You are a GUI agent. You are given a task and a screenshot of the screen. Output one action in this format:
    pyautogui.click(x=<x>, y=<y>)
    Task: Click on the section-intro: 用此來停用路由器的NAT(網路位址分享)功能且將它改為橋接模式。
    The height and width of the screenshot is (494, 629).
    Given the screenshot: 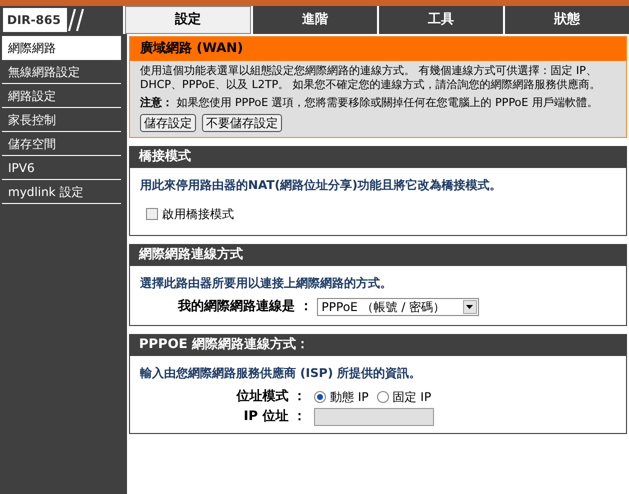 What is the action you would take?
    pyautogui.click(x=321, y=185)
    